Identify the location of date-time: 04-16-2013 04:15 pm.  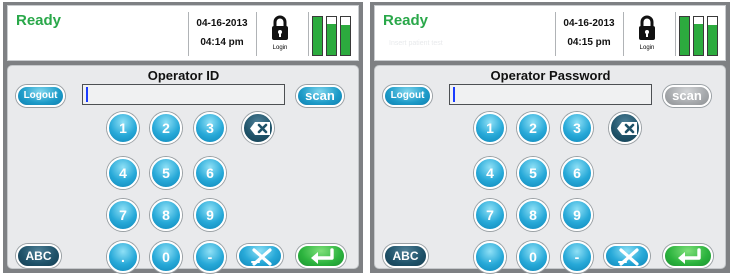
(589, 33).